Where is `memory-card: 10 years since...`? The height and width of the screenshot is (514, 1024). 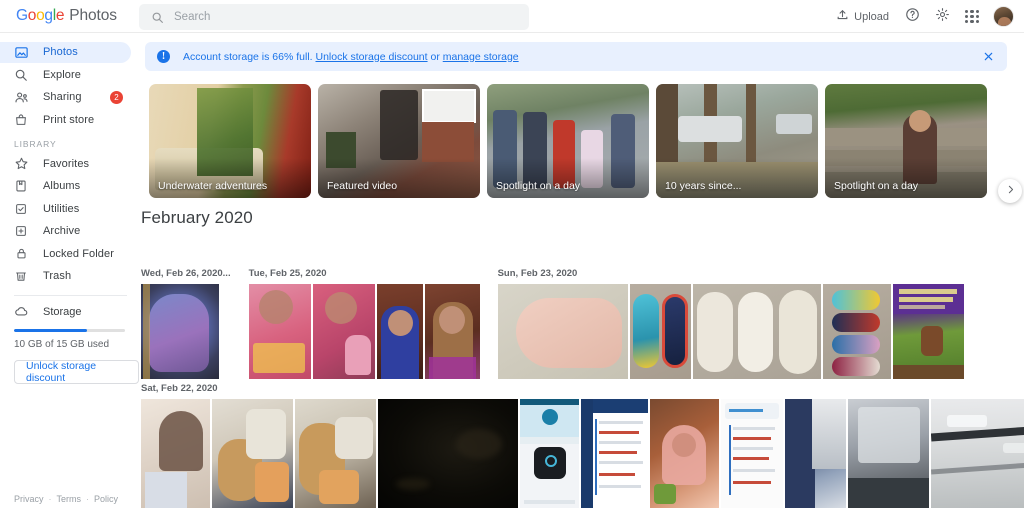
memory-card: 10 years since... is located at coordinates (737, 141).